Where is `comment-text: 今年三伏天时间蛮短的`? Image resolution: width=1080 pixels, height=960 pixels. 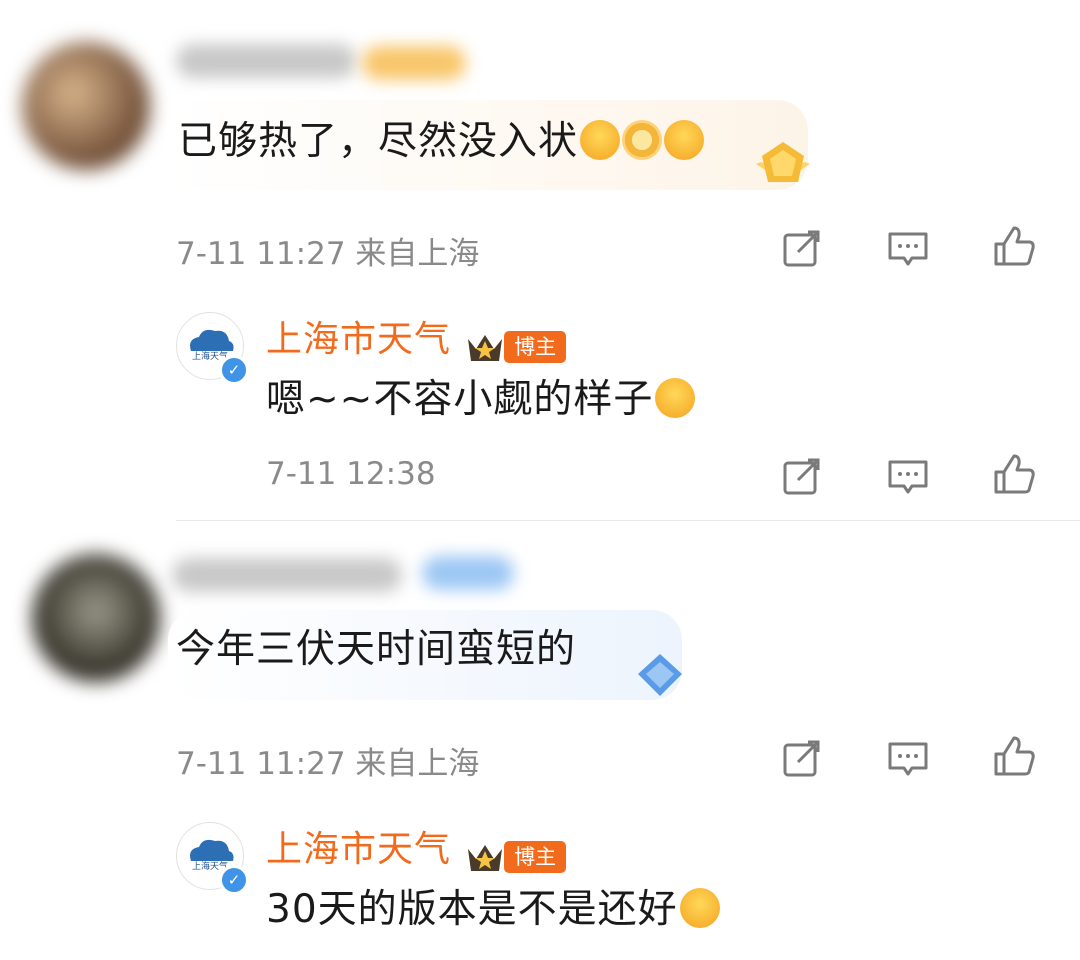 comment-text: 今年三伏天时间蛮短的 is located at coordinates (376, 650).